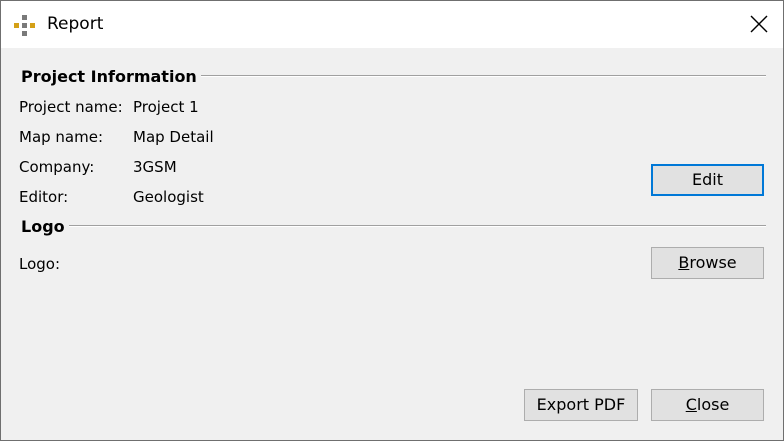 This screenshot has width=784, height=441. Describe the element at coordinates (481, 76) in the screenshot. I see `project-section-divider` at that location.